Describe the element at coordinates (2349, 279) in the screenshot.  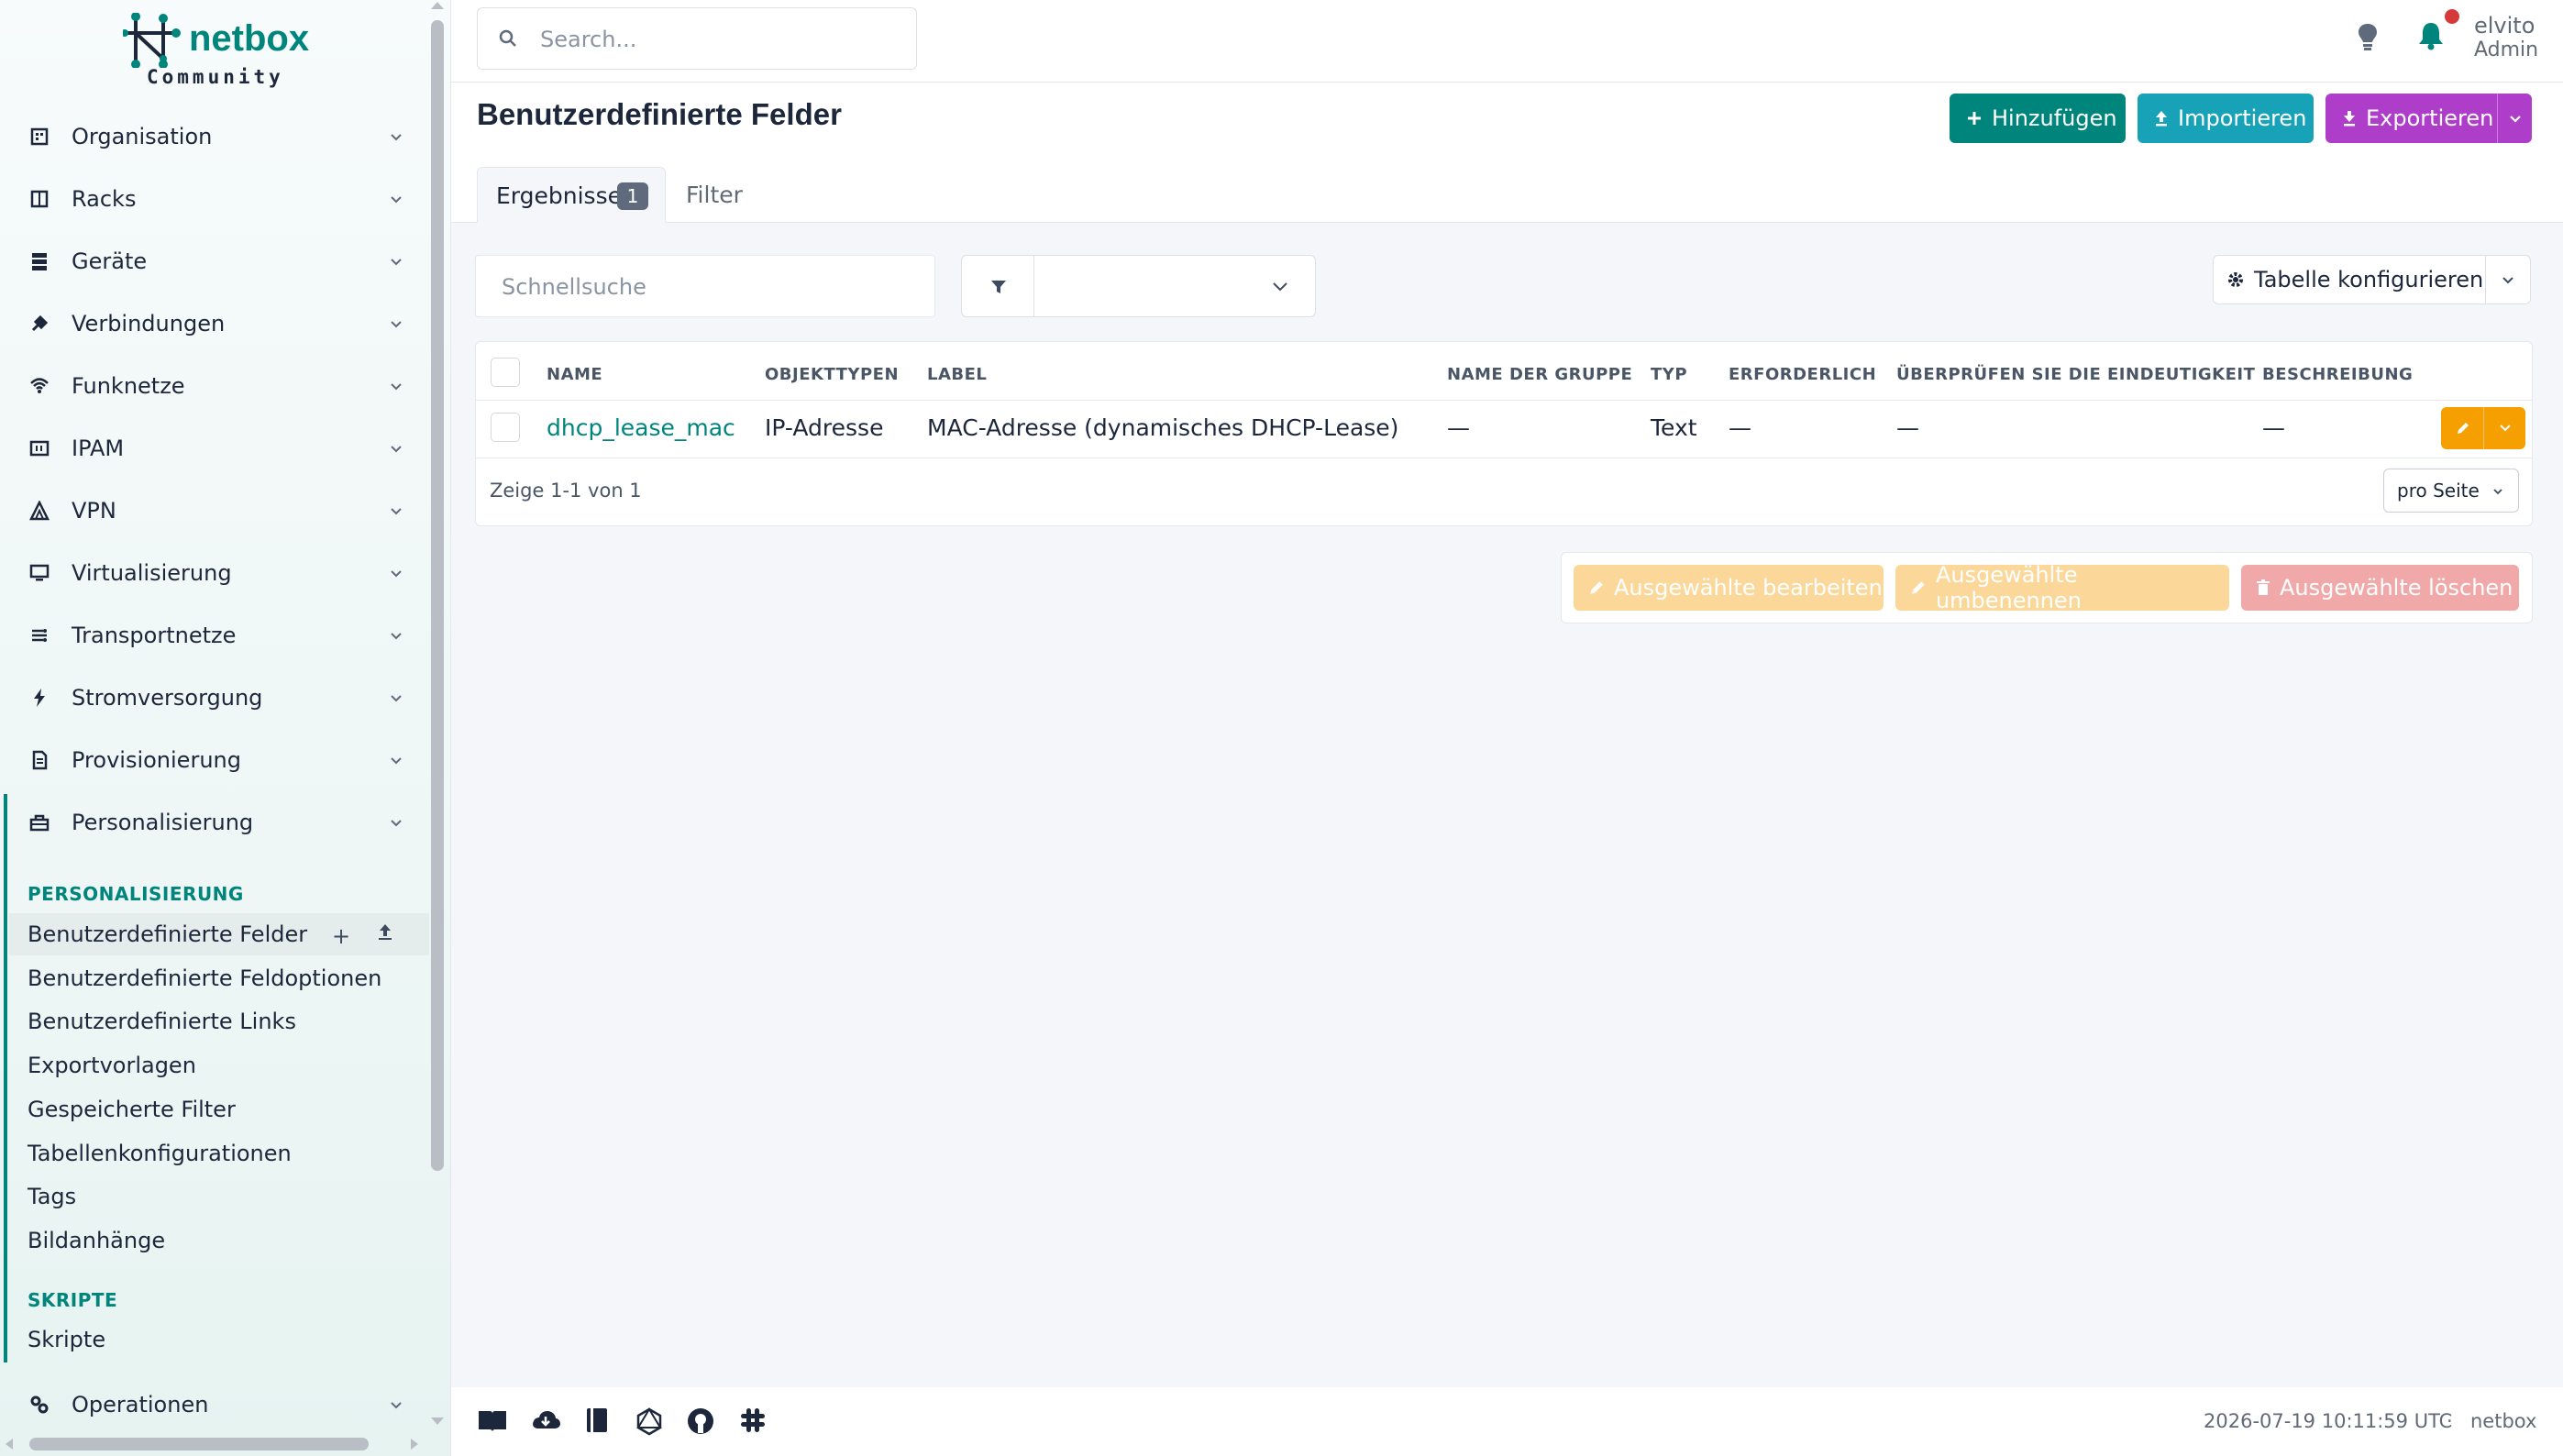
I see `configure-table-button: Tabelle konfigurieren` at that location.